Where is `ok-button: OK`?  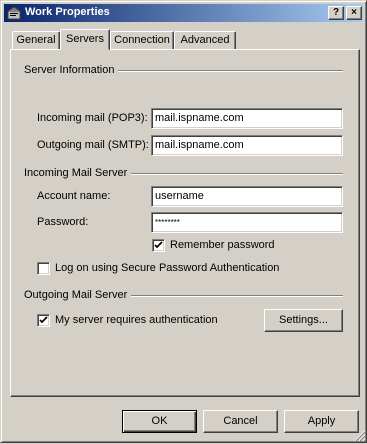
ok-button: OK is located at coordinates (159, 421).